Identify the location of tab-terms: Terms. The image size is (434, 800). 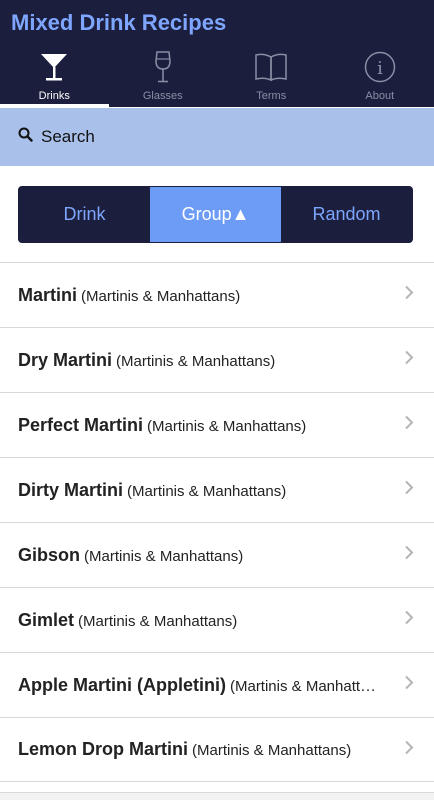
(271, 77).